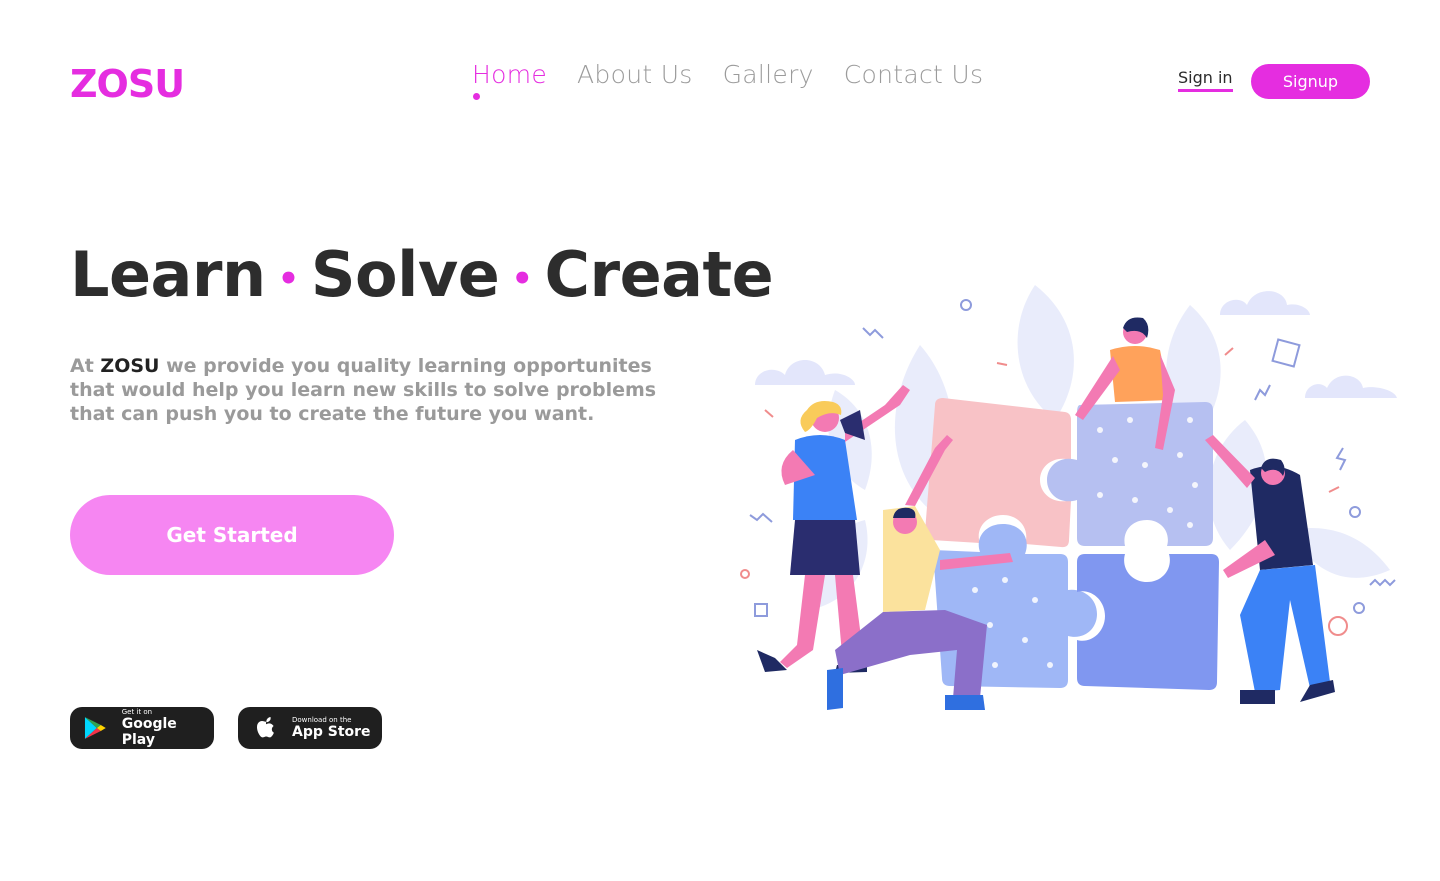  What do you see at coordinates (322, 720) in the screenshot?
I see `app-store-small-label: Download on the` at bounding box center [322, 720].